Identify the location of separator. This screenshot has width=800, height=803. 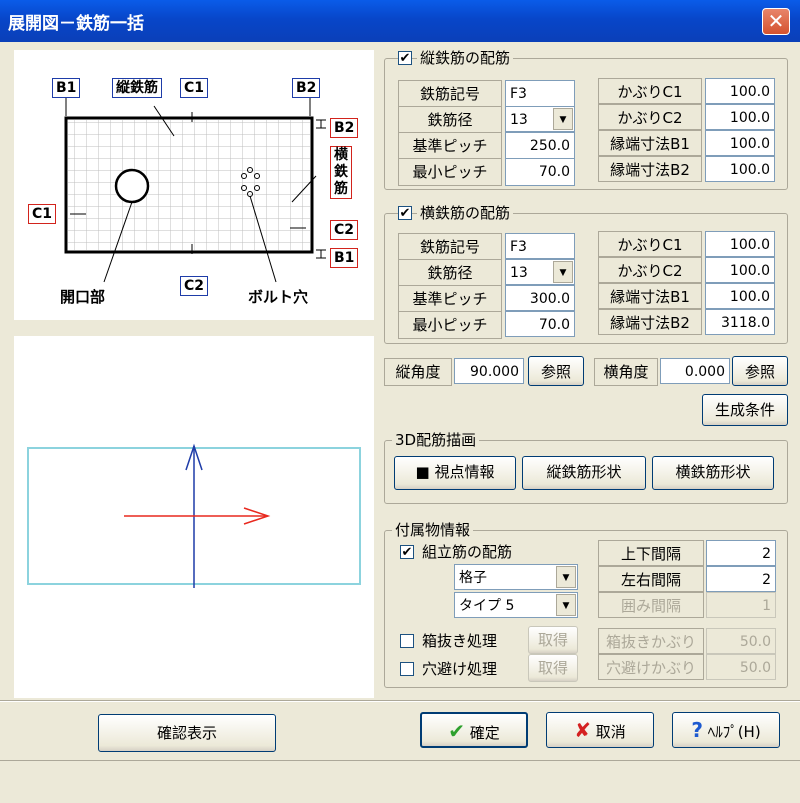
(400, 701).